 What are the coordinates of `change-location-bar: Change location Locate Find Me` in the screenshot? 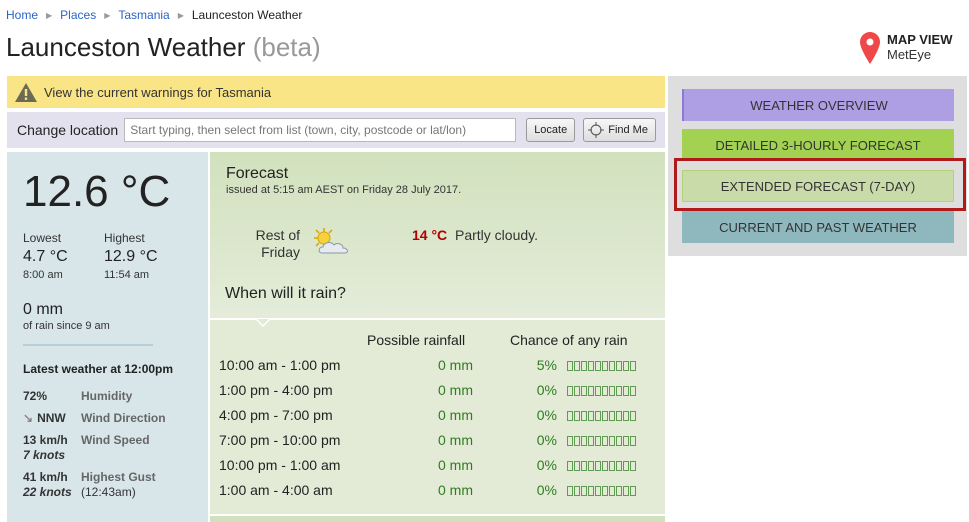 It's located at (336, 130).